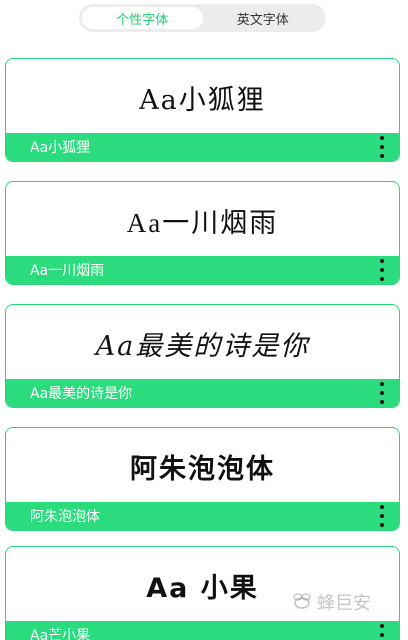  What do you see at coordinates (65, 517) in the screenshot?
I see `font-name: 阿朱泡泡体` at bounding box center [65, 517].